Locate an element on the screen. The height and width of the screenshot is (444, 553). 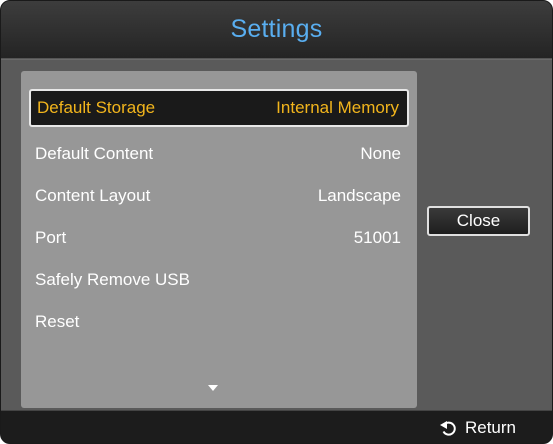
dialog-title: Settings is located at coordinates (276, 29).